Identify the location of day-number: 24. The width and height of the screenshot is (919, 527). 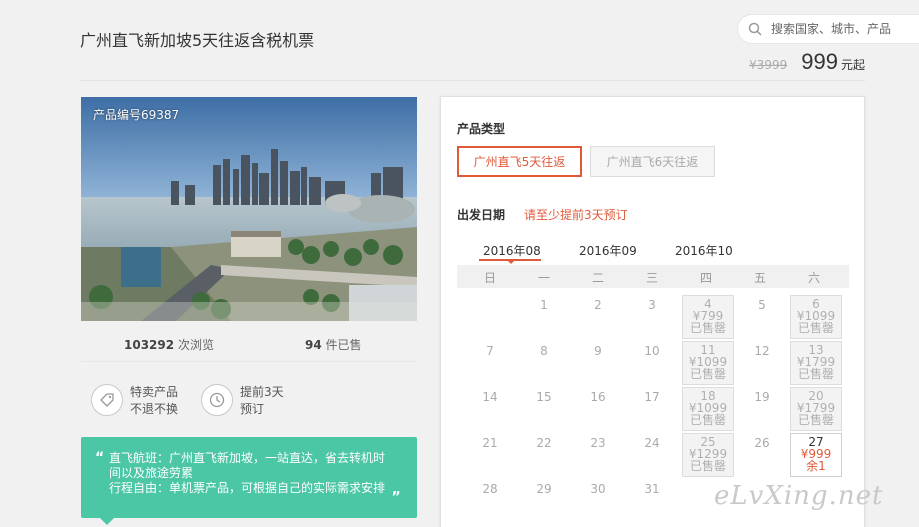
(652, 443).